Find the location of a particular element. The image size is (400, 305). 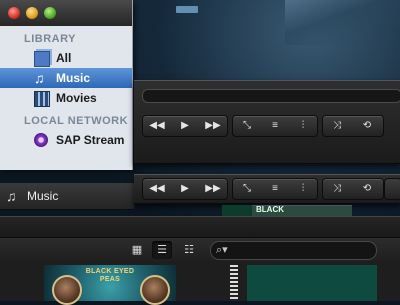

section-library-heading: LIBRARY is located at coordinates (50, 39).